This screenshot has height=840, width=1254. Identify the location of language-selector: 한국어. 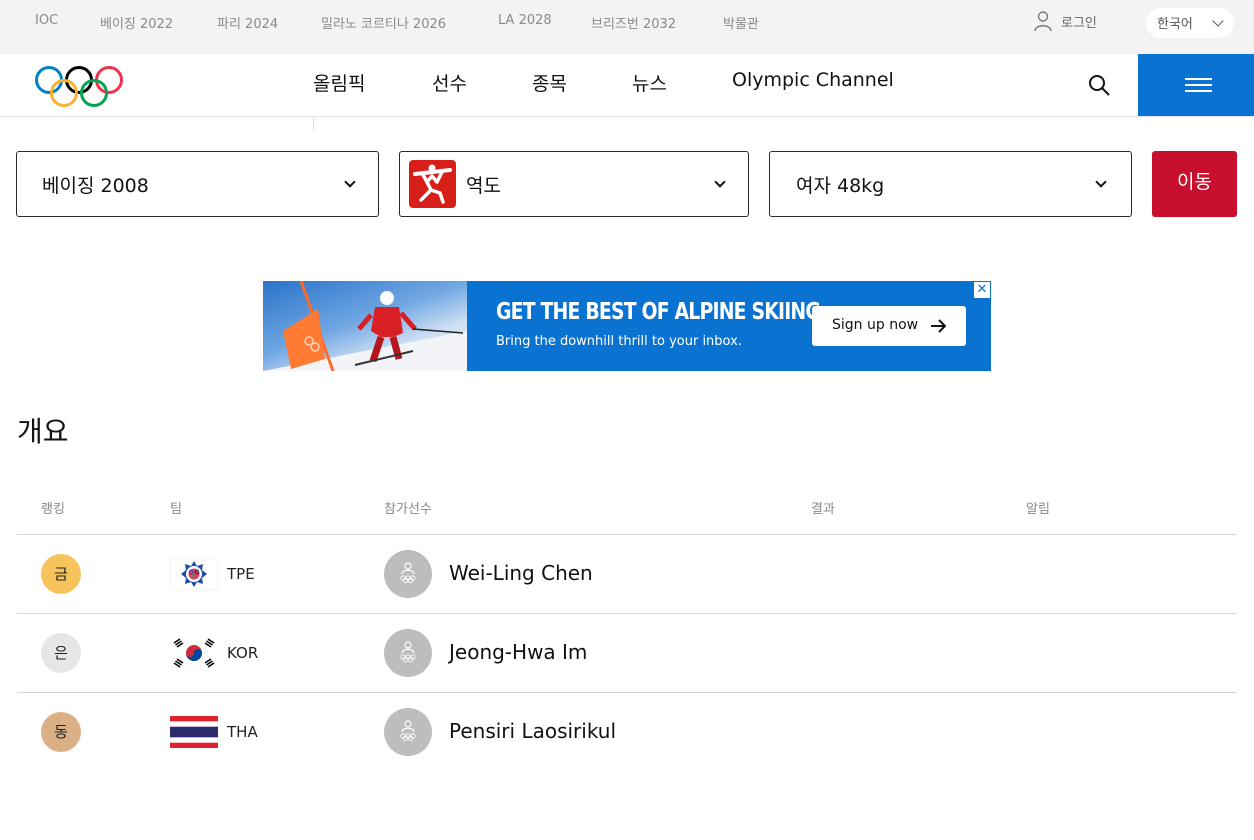
(1190, 23).